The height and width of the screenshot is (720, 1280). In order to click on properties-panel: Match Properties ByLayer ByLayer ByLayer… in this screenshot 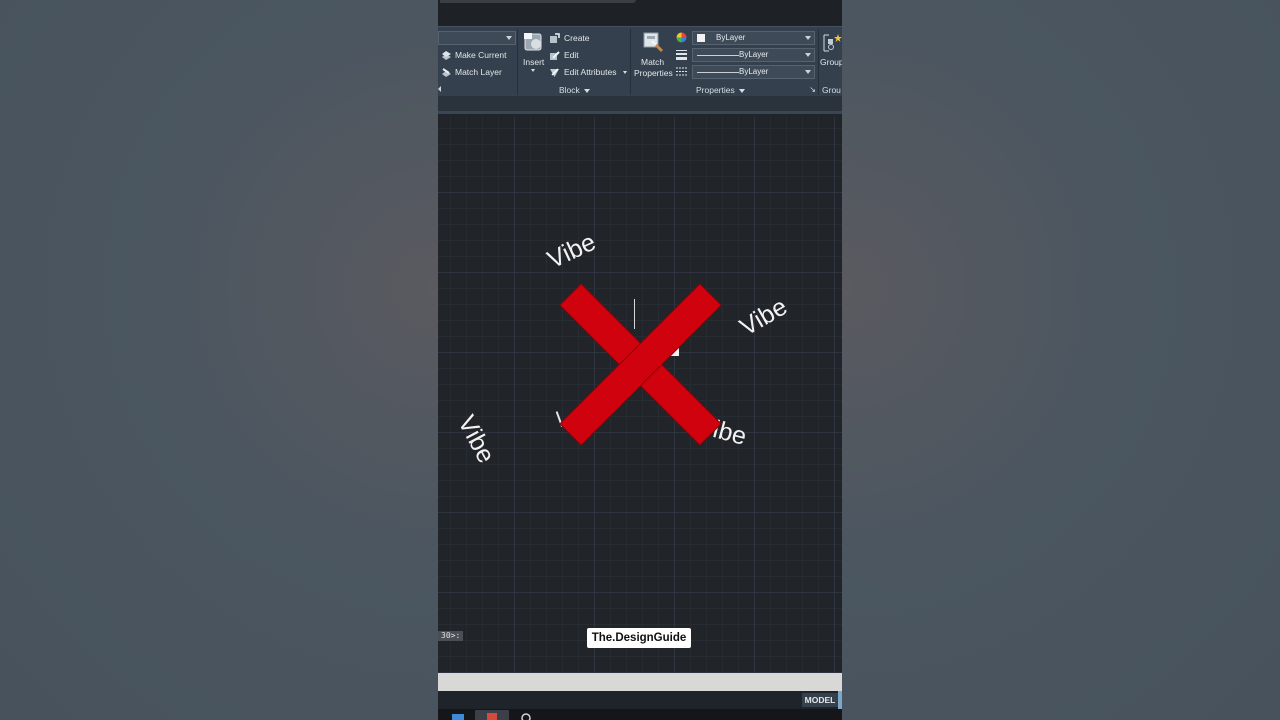, I will do `click(724, 62)`.